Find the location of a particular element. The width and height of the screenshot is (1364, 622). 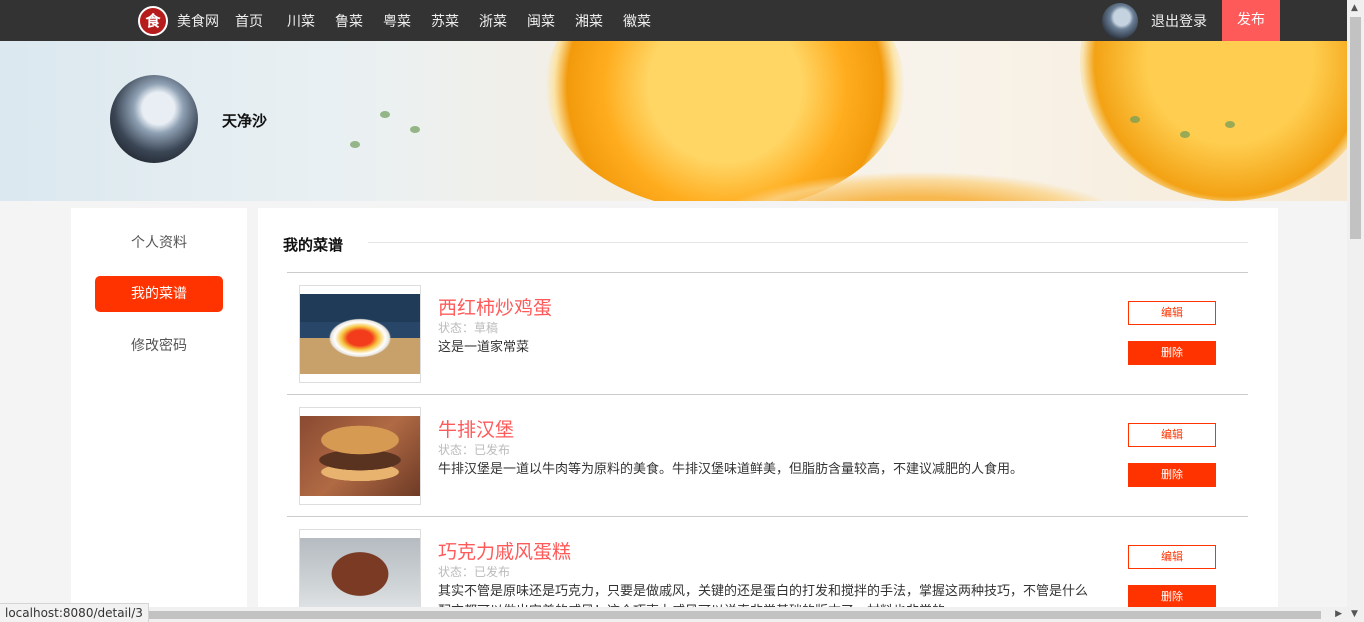

horizontal-scrollbar: ▶ is located at coordinates (743, 614).